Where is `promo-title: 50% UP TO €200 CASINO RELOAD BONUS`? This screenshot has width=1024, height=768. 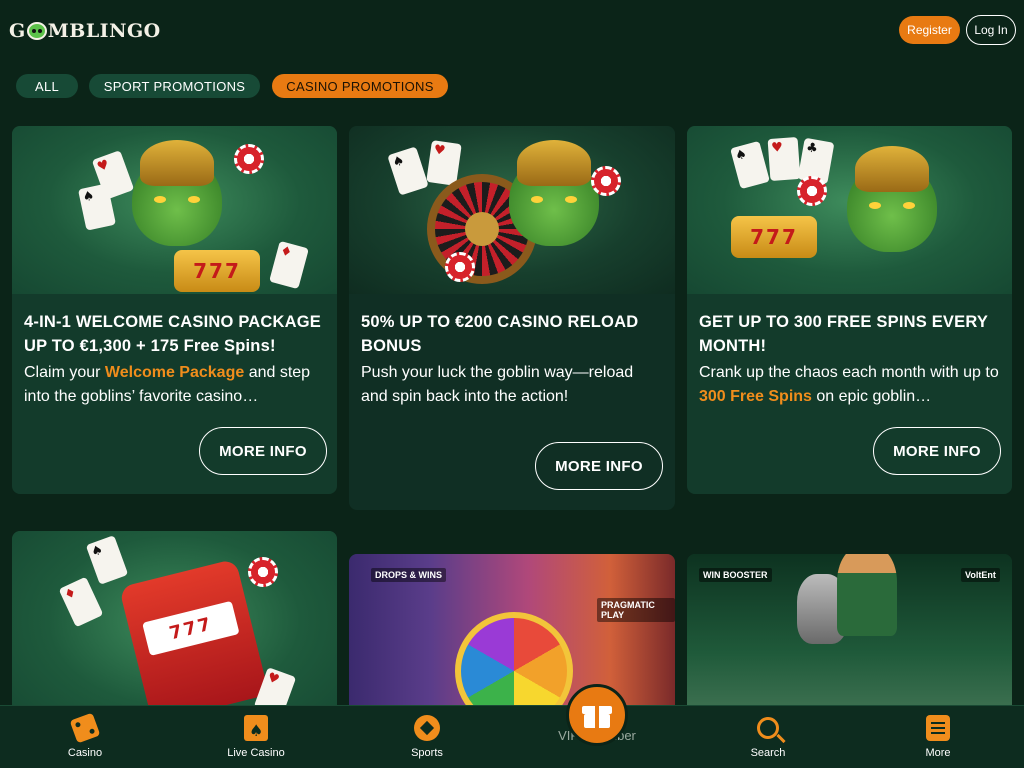 promo-title: 50% UP TO €200 CASINO RELOAD BONUS is located at coordinates (500, 334).